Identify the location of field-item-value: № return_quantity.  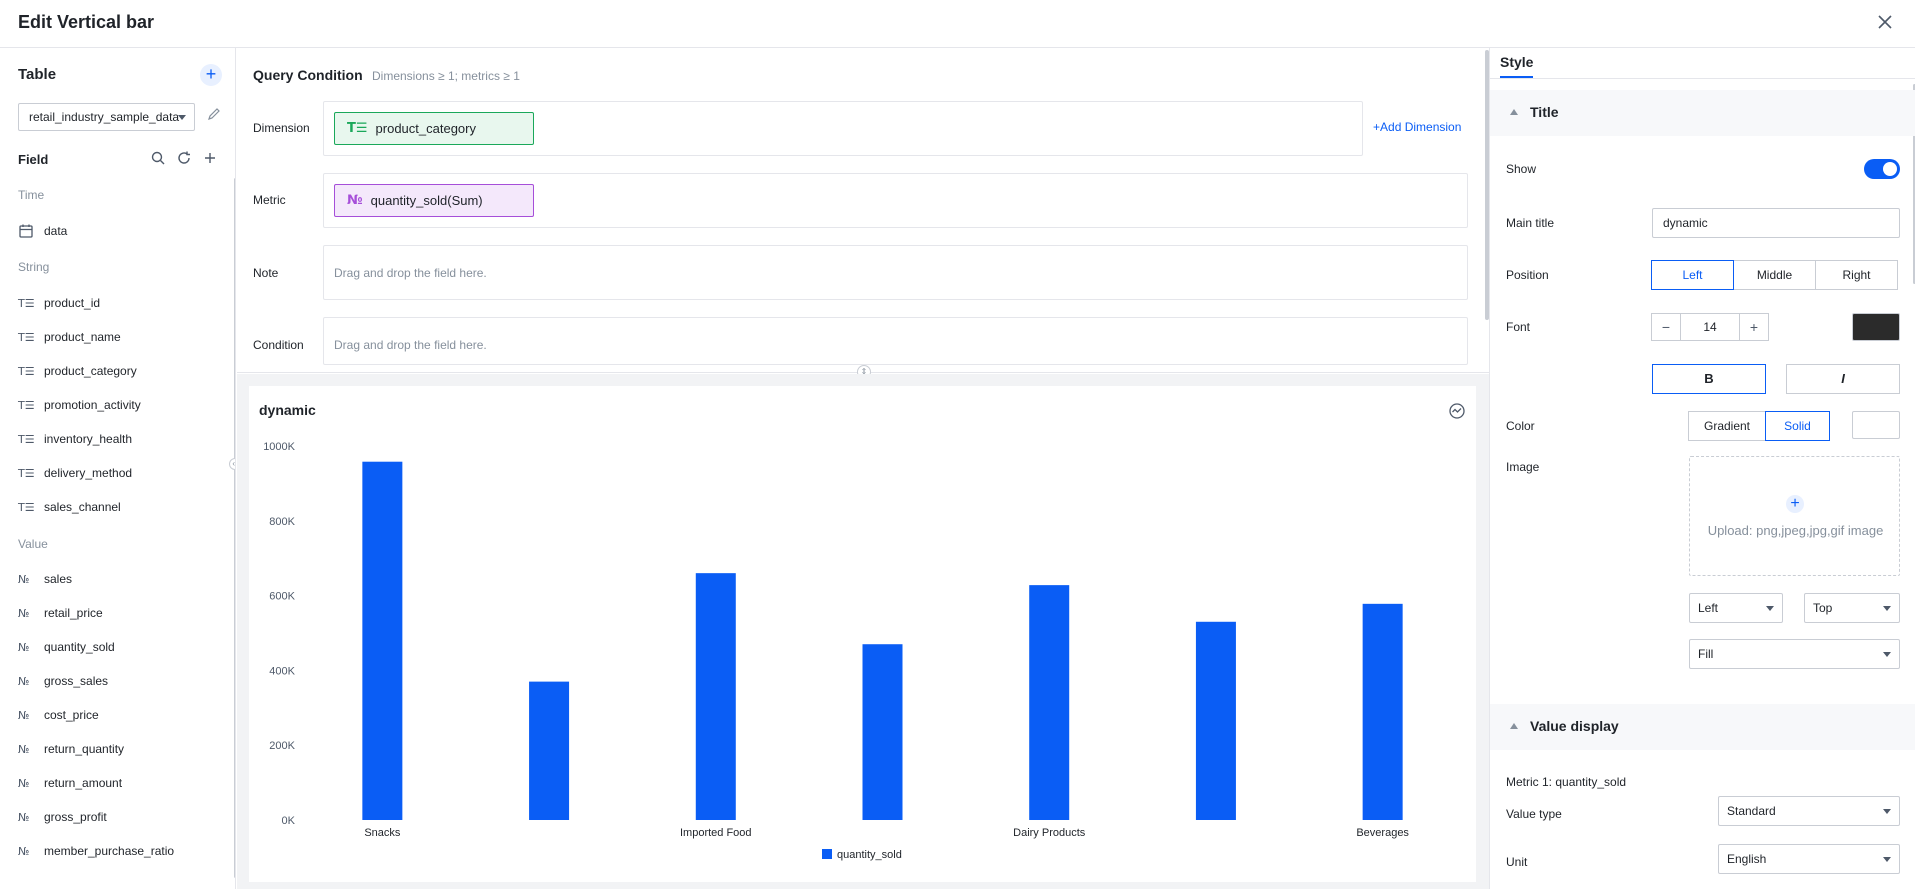
(71, 749).